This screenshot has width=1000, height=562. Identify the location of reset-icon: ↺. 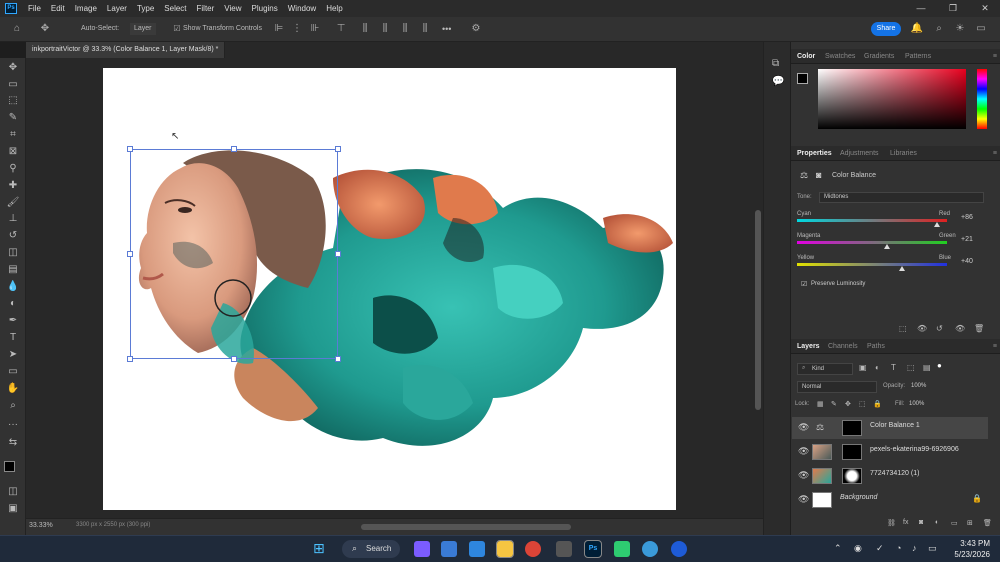
(939, 328).